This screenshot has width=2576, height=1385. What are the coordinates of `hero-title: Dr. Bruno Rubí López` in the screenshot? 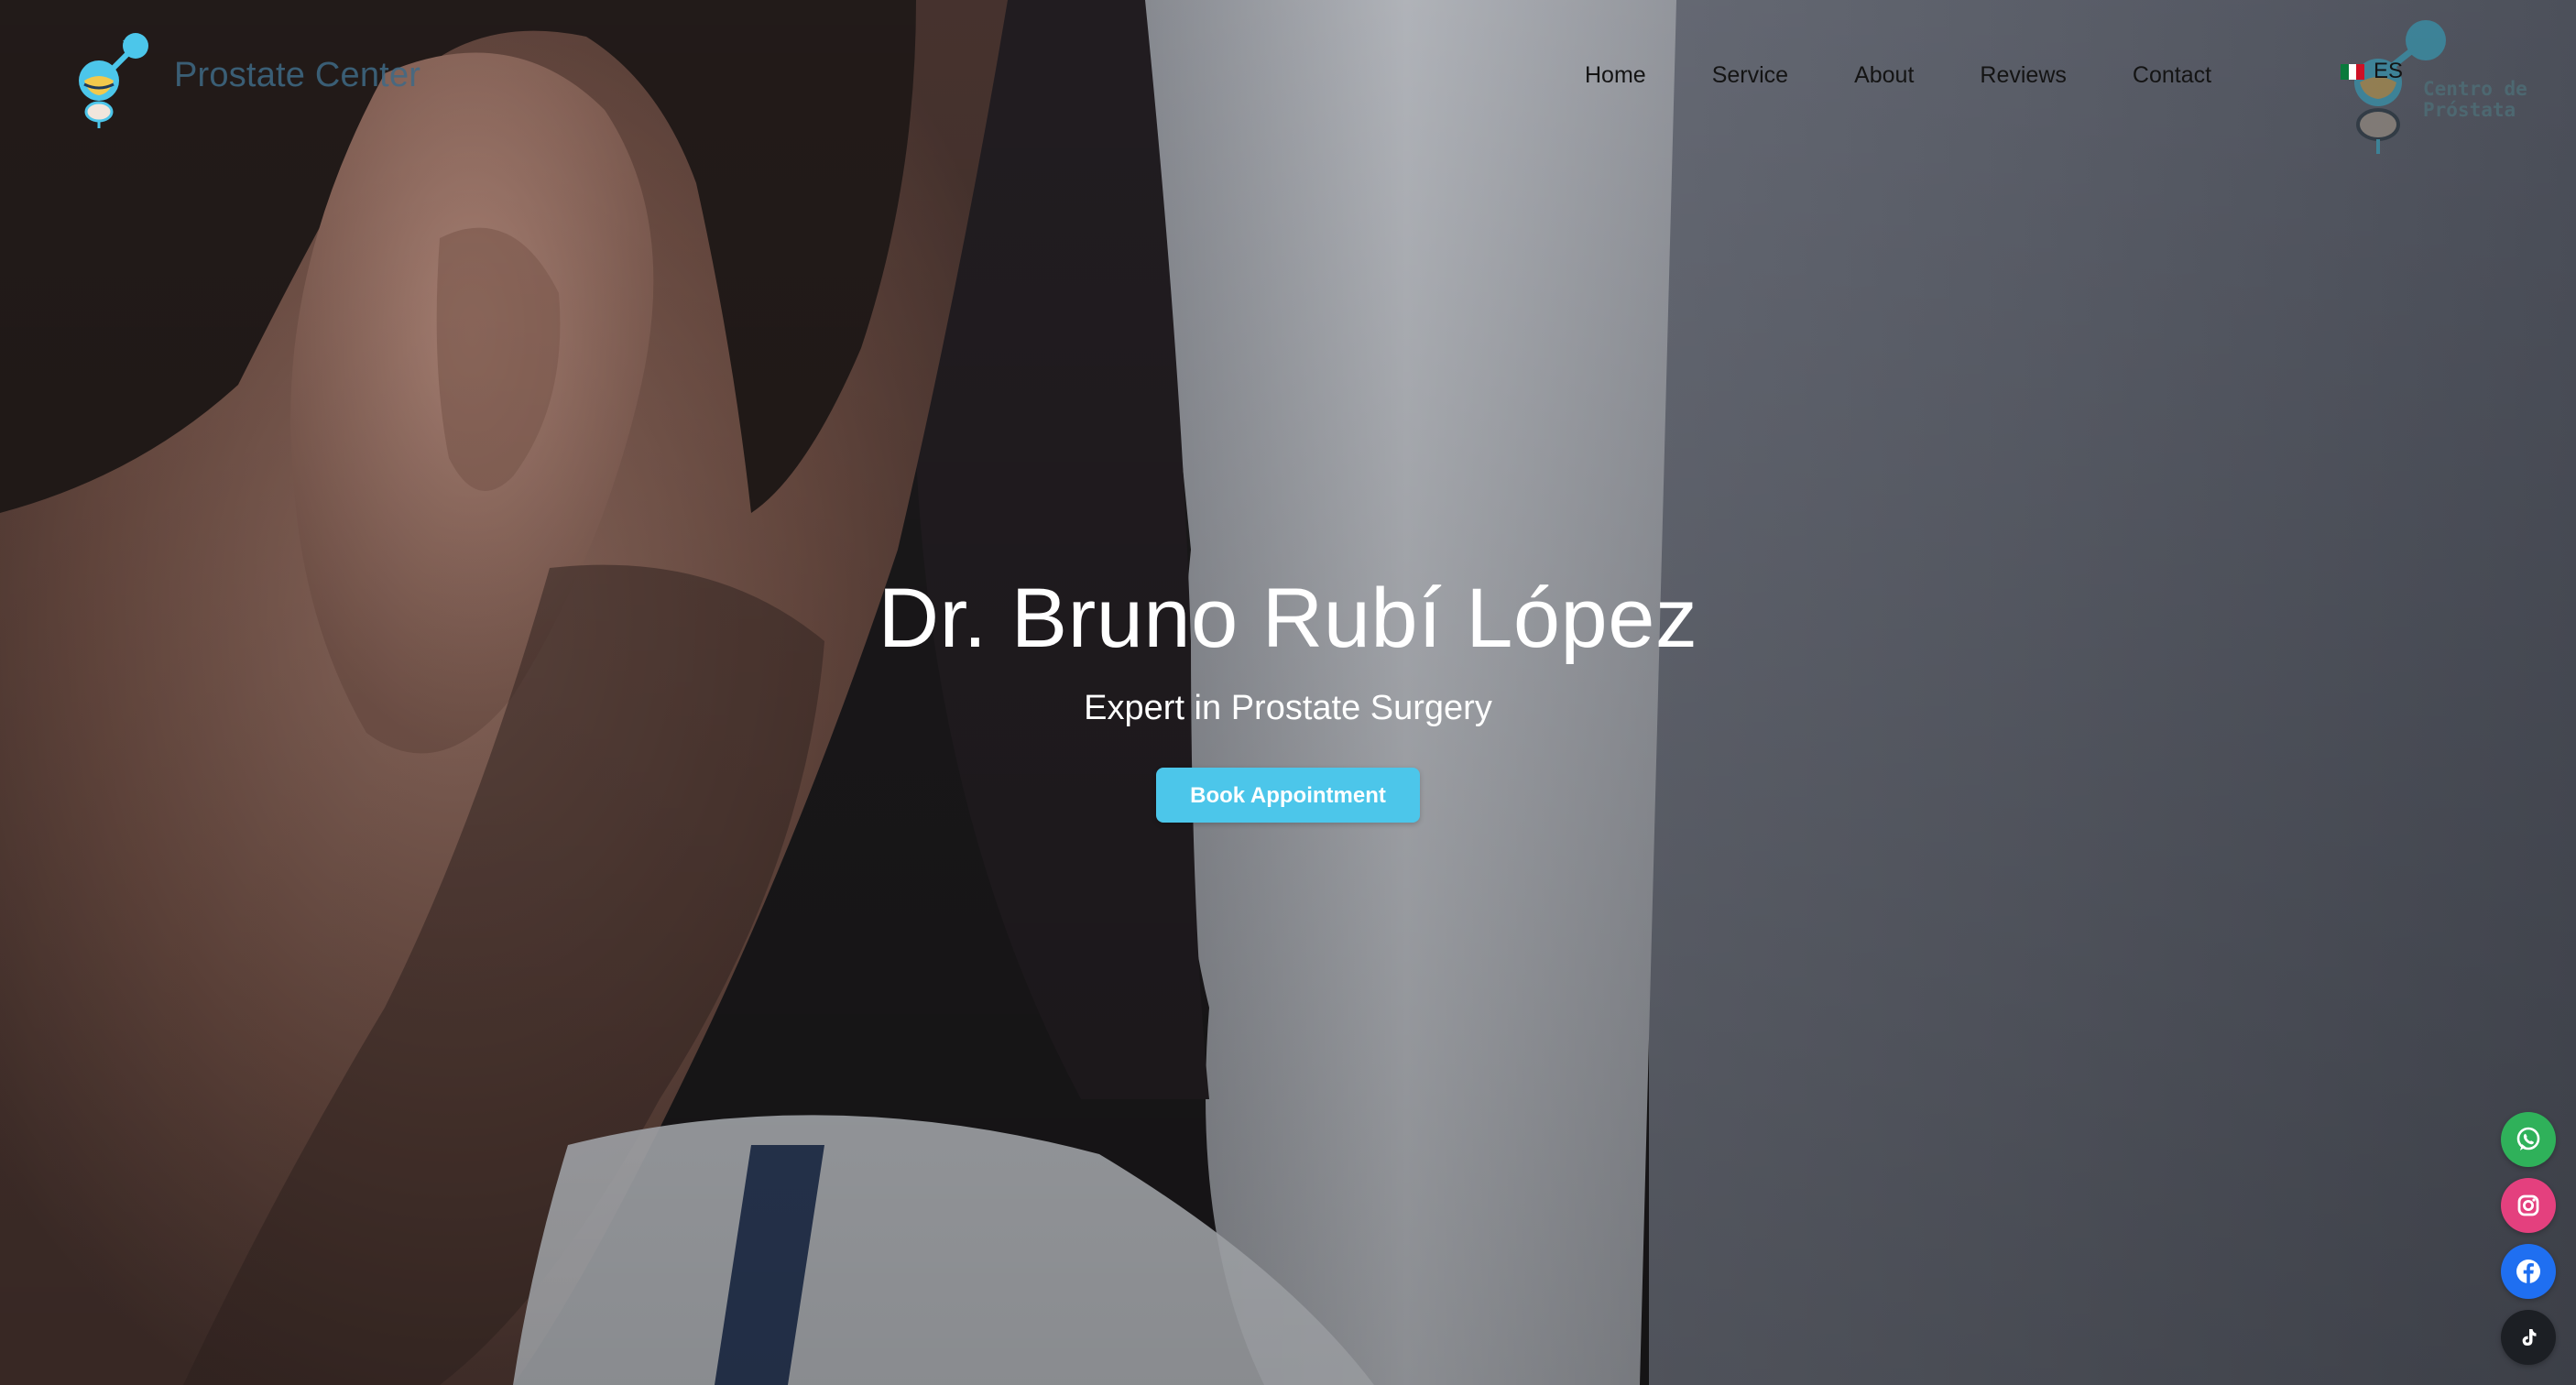 It's located at (1288, 618).